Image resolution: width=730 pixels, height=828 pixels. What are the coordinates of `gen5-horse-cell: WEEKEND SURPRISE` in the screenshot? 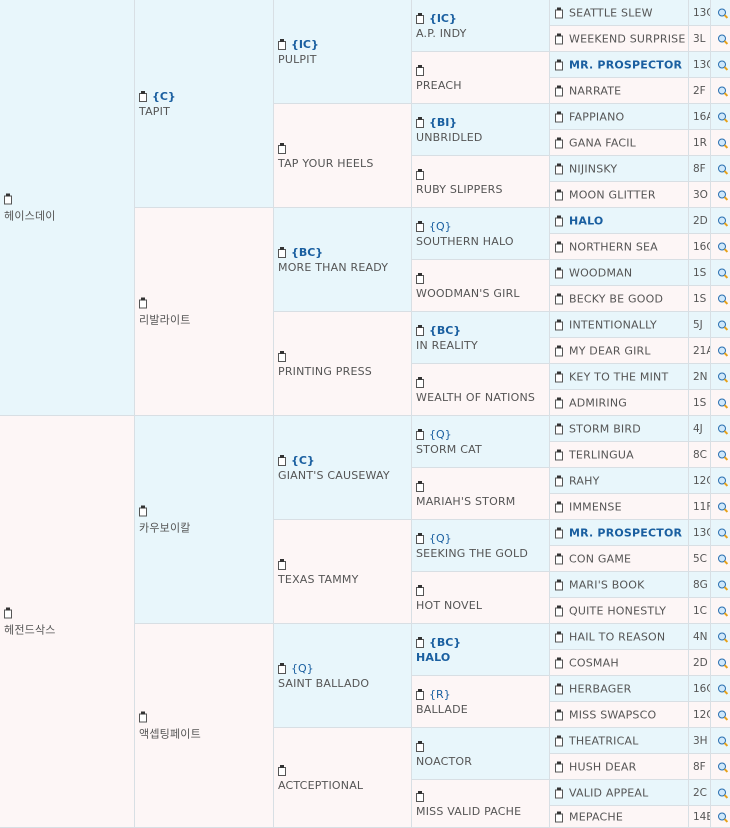 It's located at (619, 39).